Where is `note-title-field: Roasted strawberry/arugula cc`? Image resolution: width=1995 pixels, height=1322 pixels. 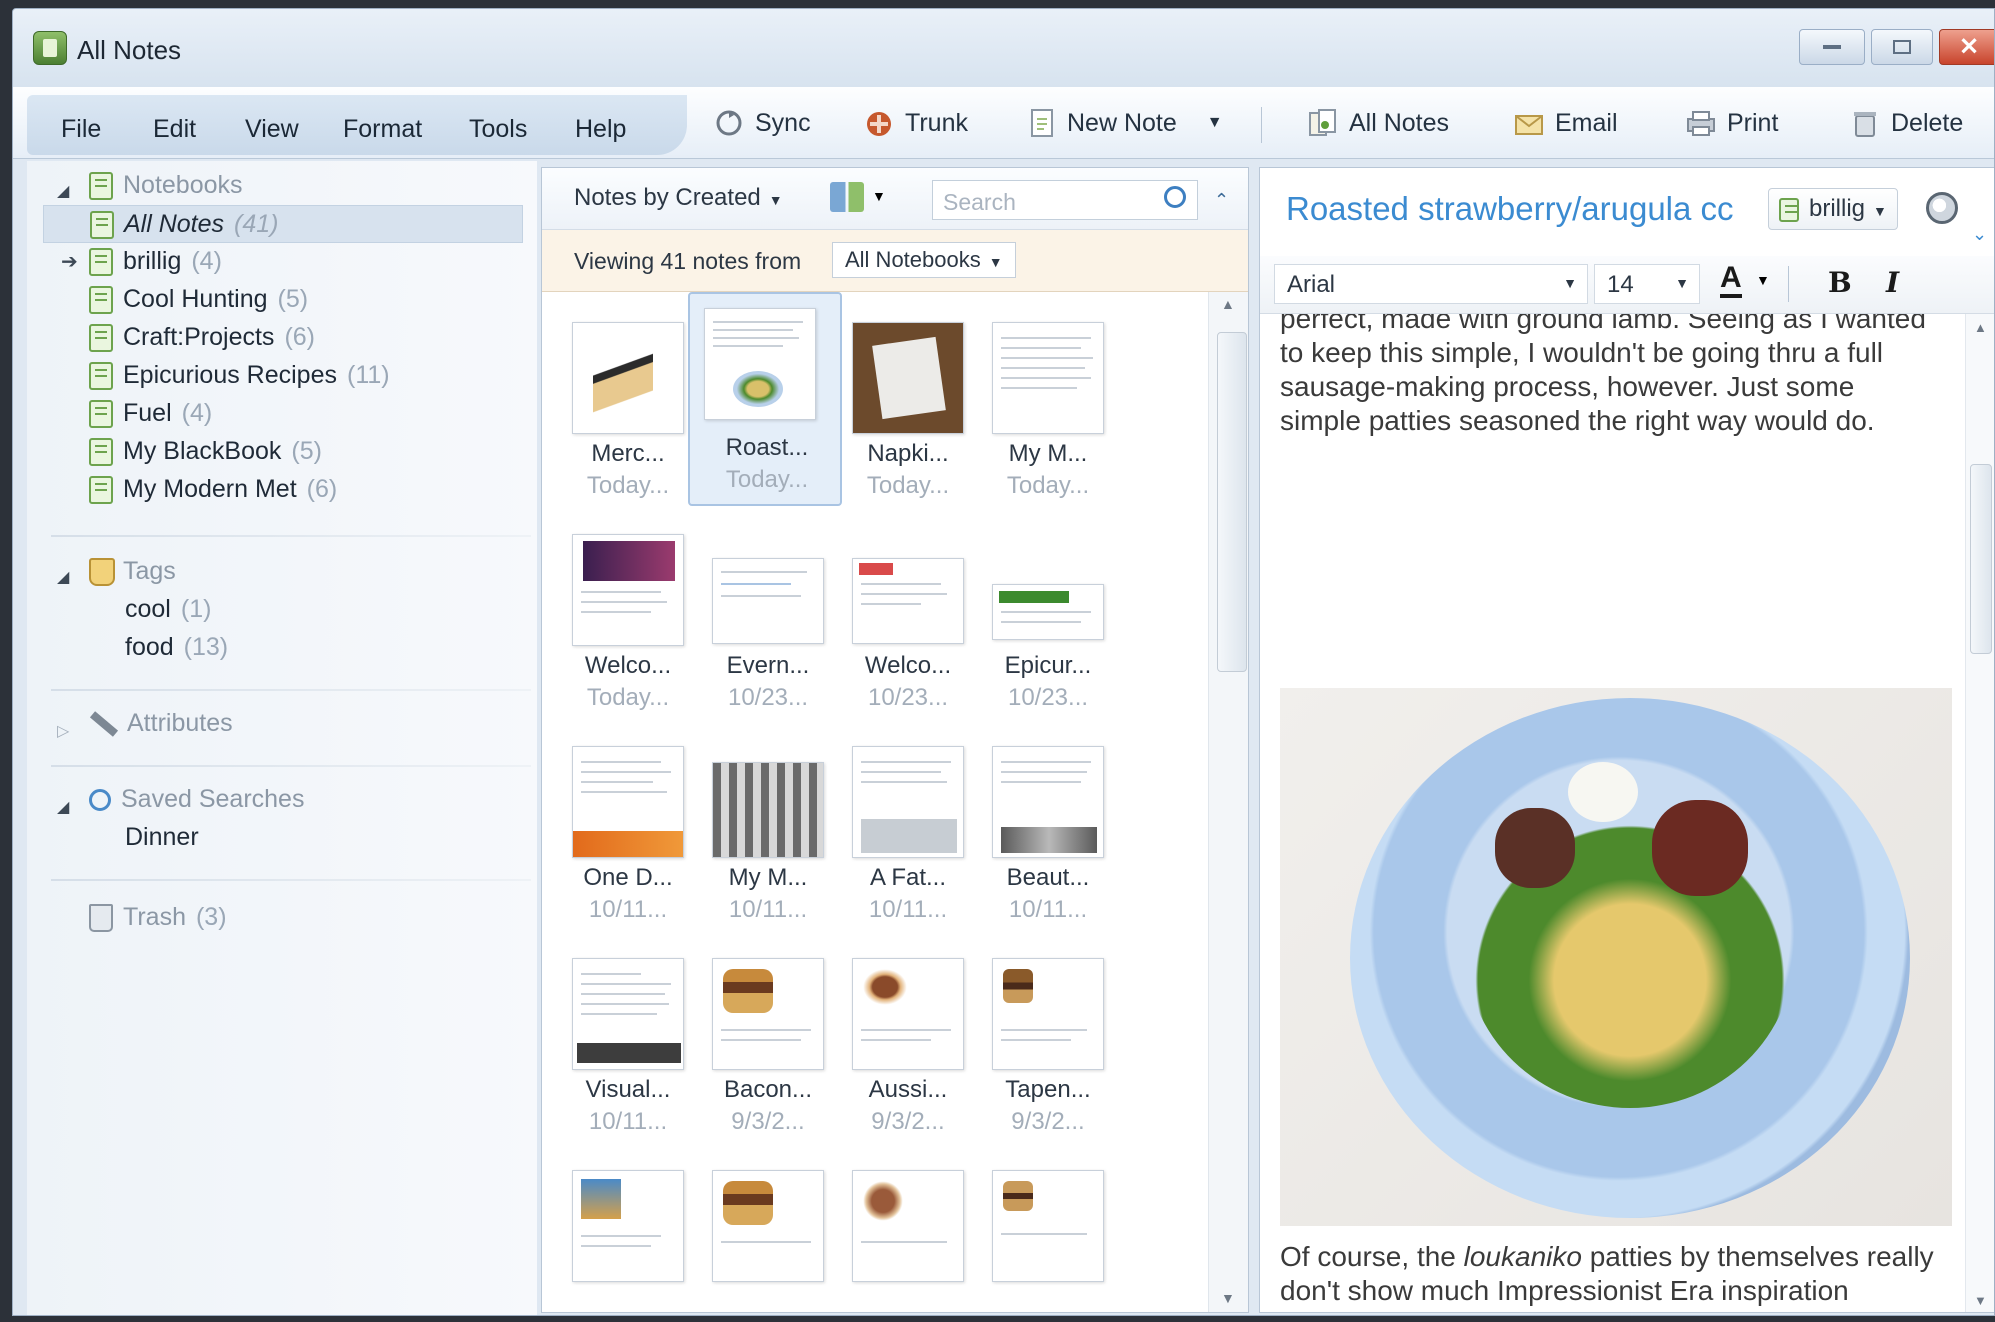
note-title-field: Roasted strawberry/arugula cc is located at coordinates (1510, 209).